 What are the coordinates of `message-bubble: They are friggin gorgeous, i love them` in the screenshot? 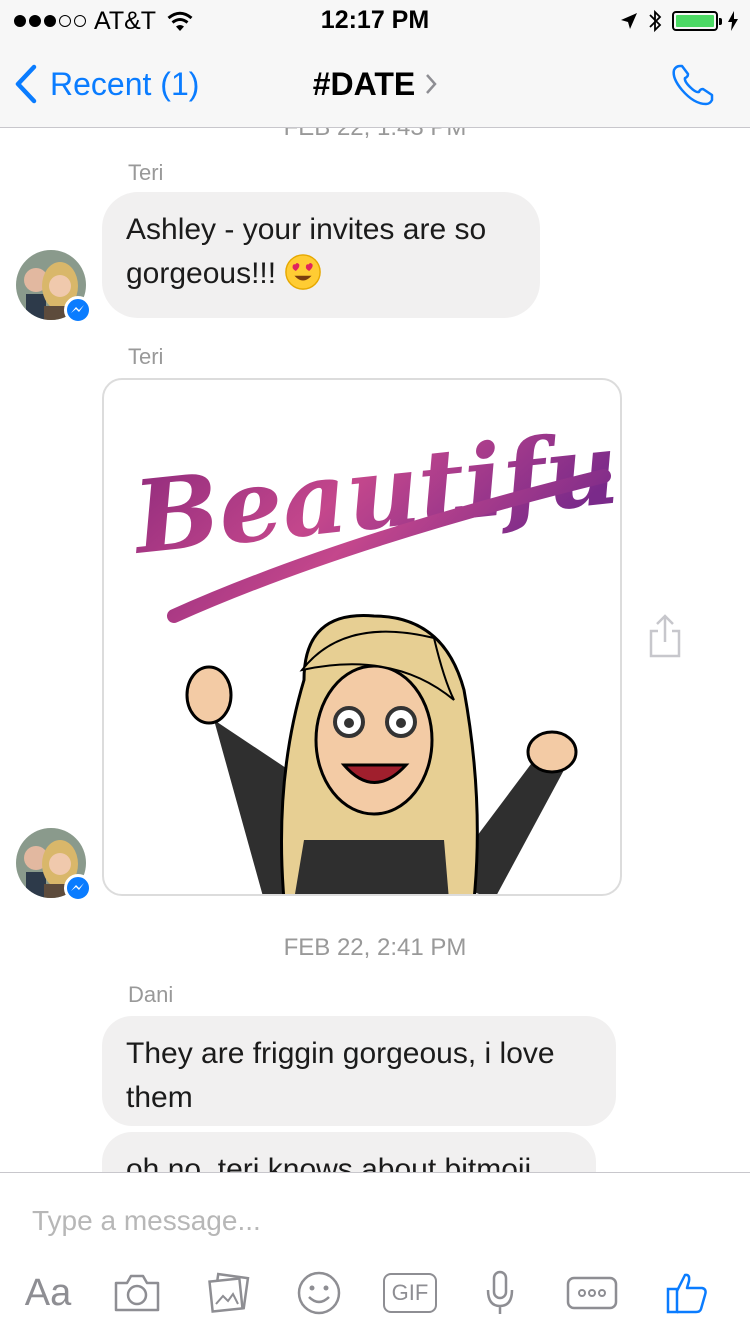 It's located at (359, 1071).